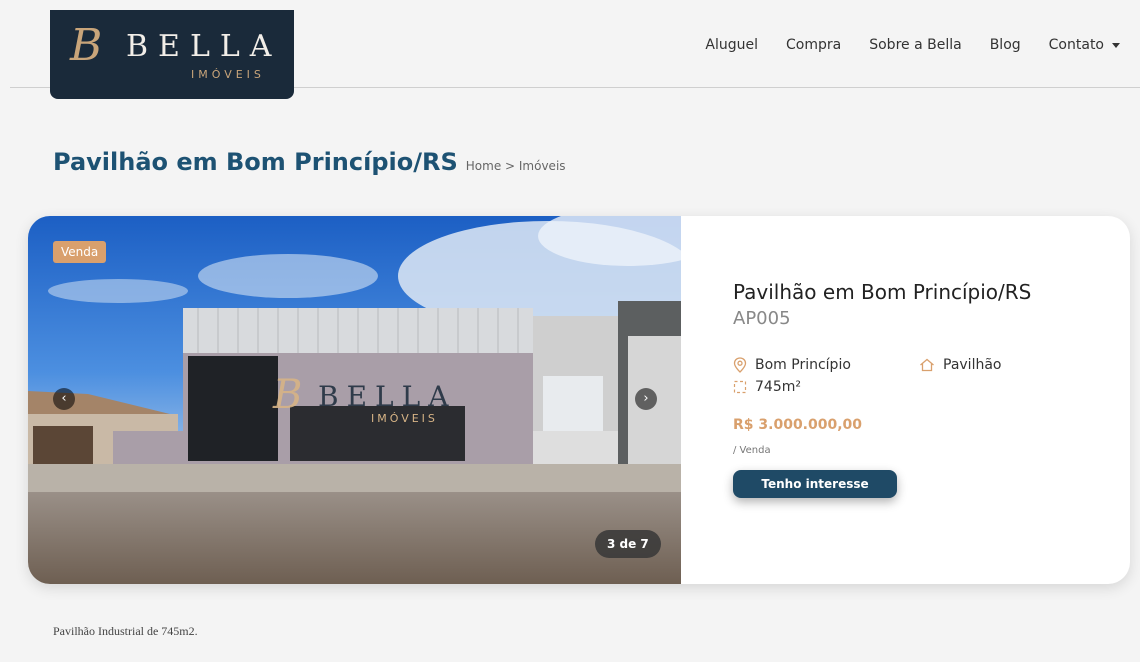 The height and width of the screenshot is (662, 1140). What do you see at coordinates (1116, 45) in the screenshot?
I see `caret-down-icon` at bounding box center [1116, 45].